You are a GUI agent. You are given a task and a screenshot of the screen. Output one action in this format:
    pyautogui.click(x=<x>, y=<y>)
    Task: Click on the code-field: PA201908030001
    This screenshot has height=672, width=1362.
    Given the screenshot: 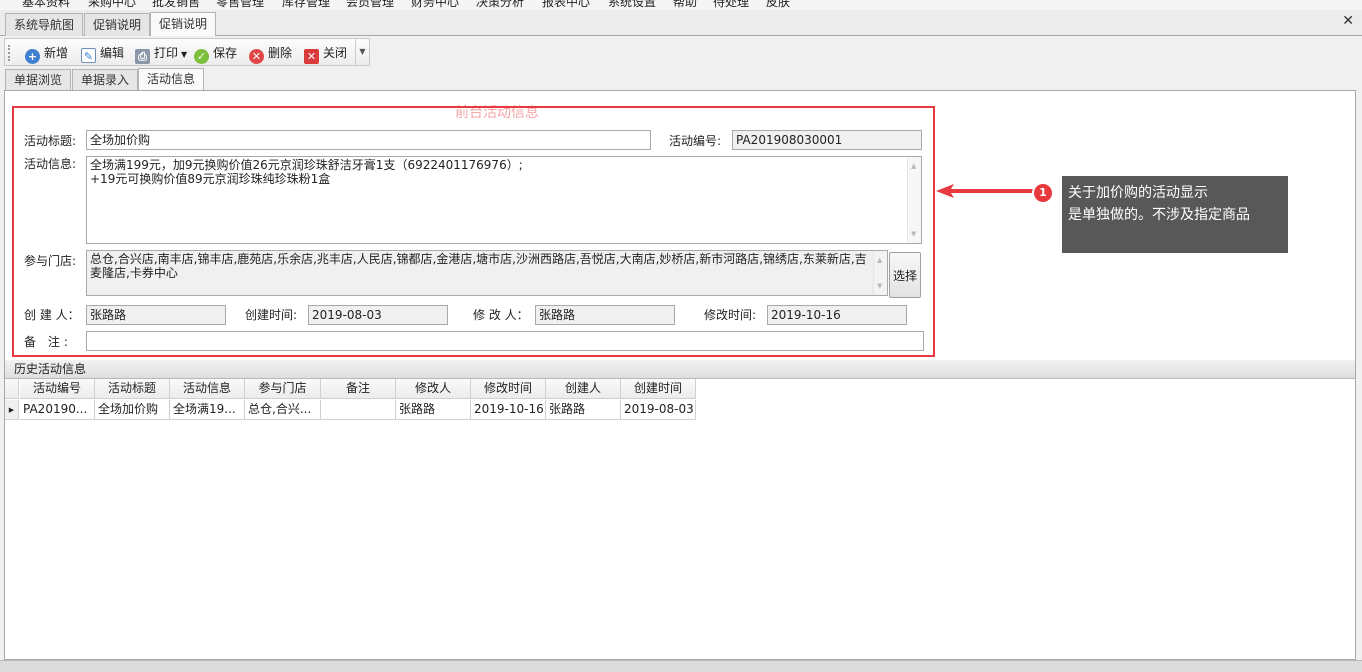 What is the action you would take?
    pyautogui.click(x=827, y=140)
    